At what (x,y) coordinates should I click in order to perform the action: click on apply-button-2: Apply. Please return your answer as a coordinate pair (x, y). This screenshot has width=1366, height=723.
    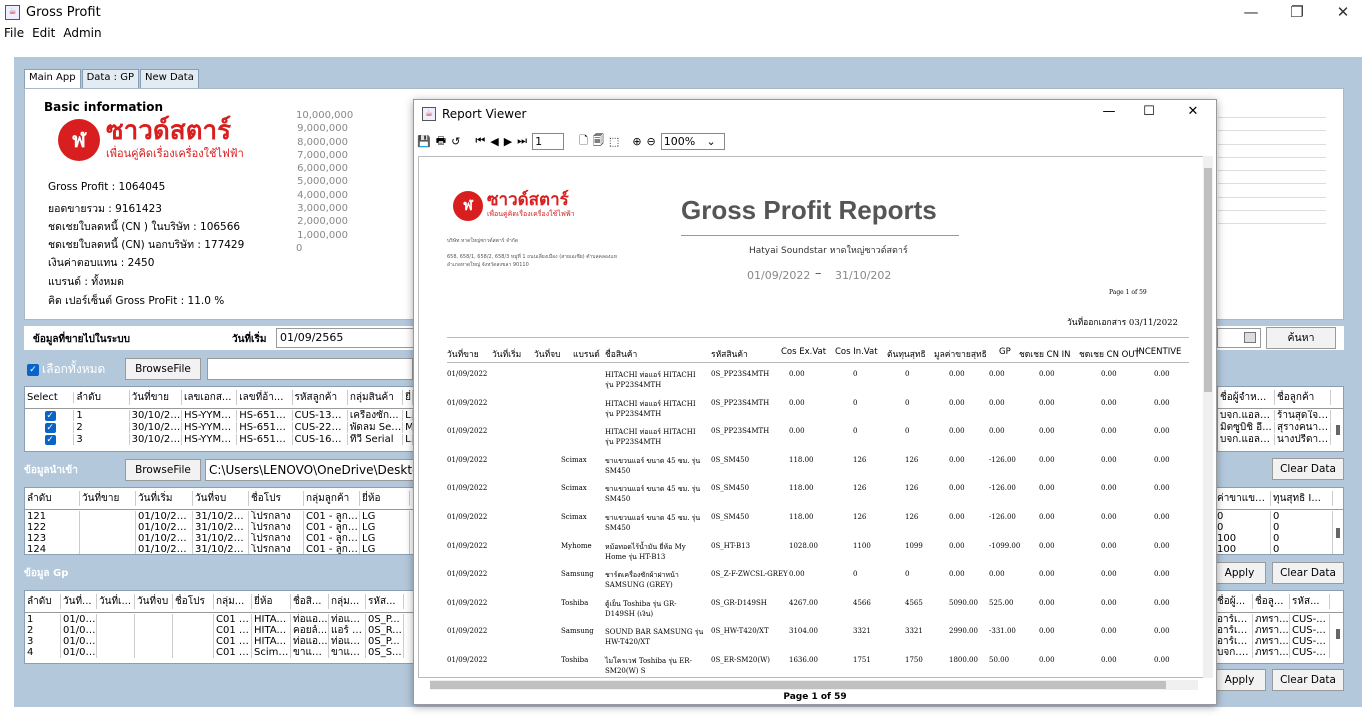
    Looking at the image, I should click on (1239, 680).